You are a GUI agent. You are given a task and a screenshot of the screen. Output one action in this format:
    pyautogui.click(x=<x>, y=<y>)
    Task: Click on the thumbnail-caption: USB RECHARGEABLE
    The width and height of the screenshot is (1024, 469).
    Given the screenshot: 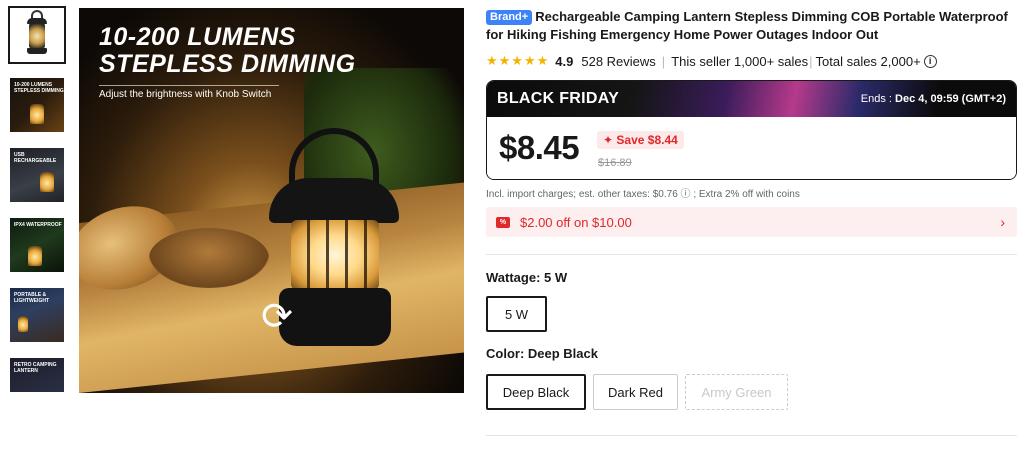 What is the action you would take?
    pyautogui.click(x=35, y=158)
    